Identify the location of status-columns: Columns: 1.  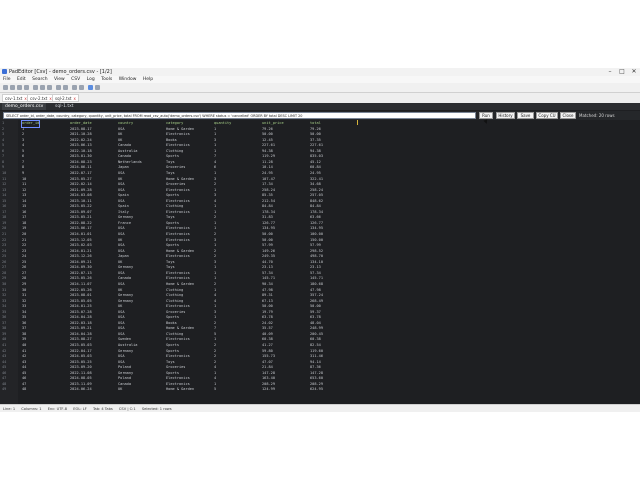
(31, 409).